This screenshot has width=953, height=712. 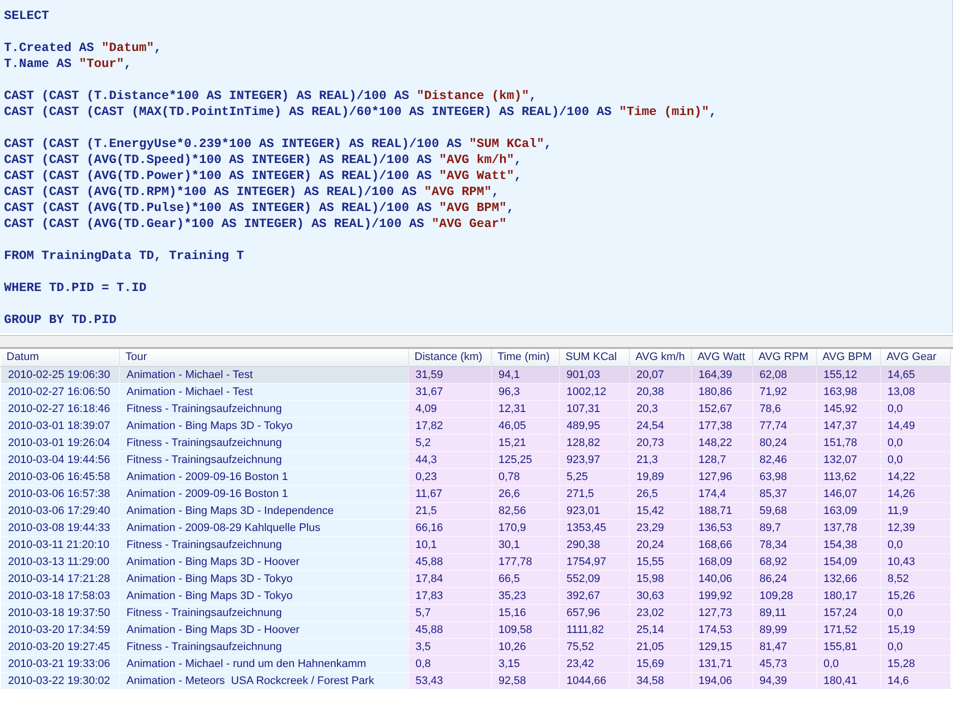 I want to click on table-cell: 78,6, so click(x=784, y=408).